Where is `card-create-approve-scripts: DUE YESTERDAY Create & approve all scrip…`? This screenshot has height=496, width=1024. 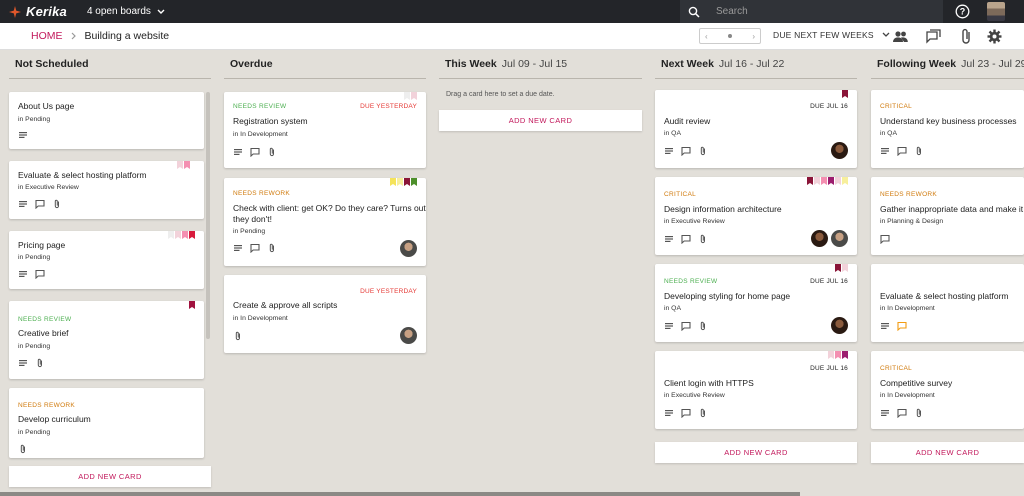 card-create-approve-scripts: DUE YESTERDAY Create & approve all scrip… is located at coordinates (325, 314).